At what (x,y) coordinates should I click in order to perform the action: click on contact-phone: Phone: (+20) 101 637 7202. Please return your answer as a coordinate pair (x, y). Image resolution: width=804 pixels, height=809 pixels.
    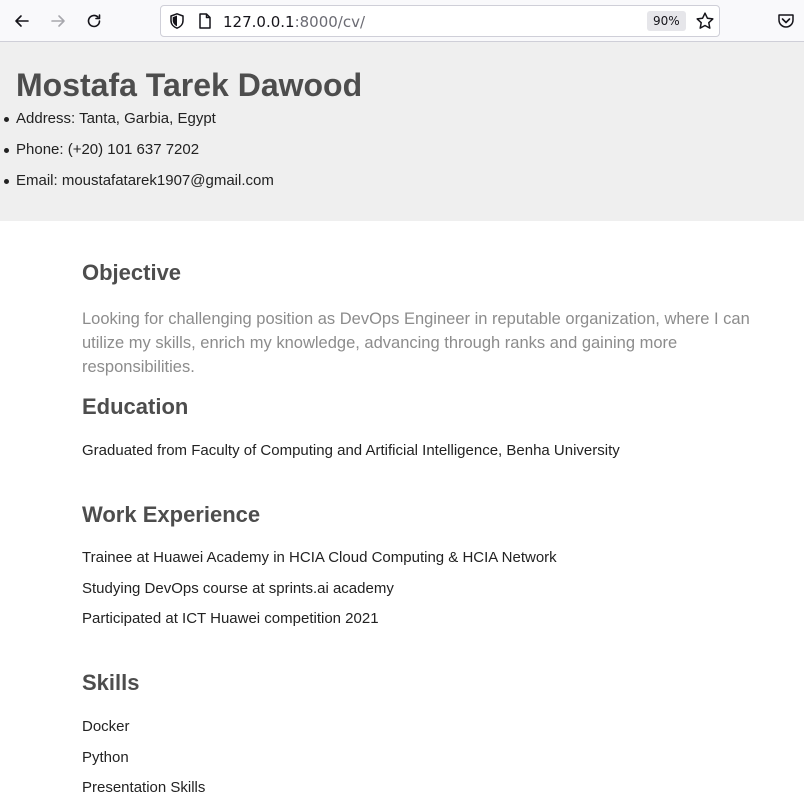
    Looking at the image, I should click on (137, 155).